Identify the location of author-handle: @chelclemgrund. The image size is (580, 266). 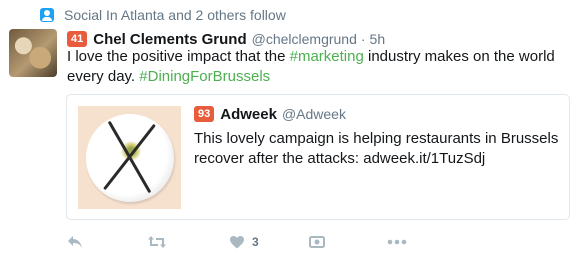
(304, 39).